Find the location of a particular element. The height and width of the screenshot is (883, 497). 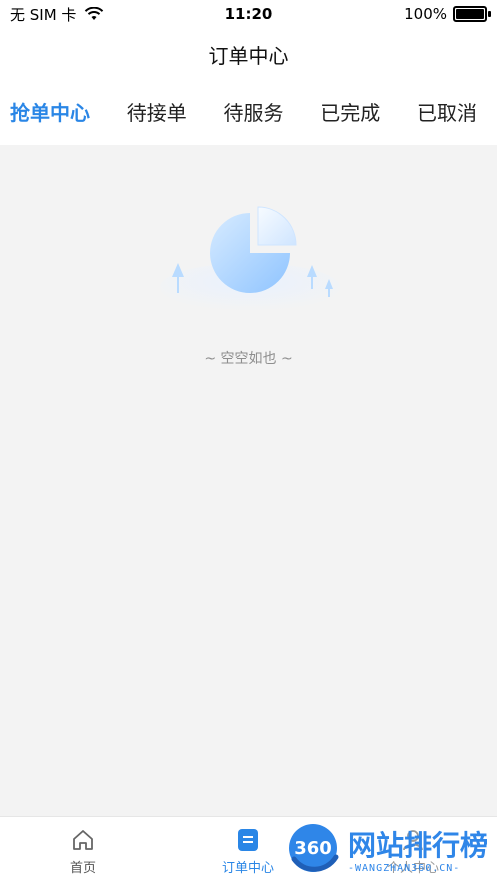

tab-grab-orders: 抢单中心 is located at coordinates (50, 123).